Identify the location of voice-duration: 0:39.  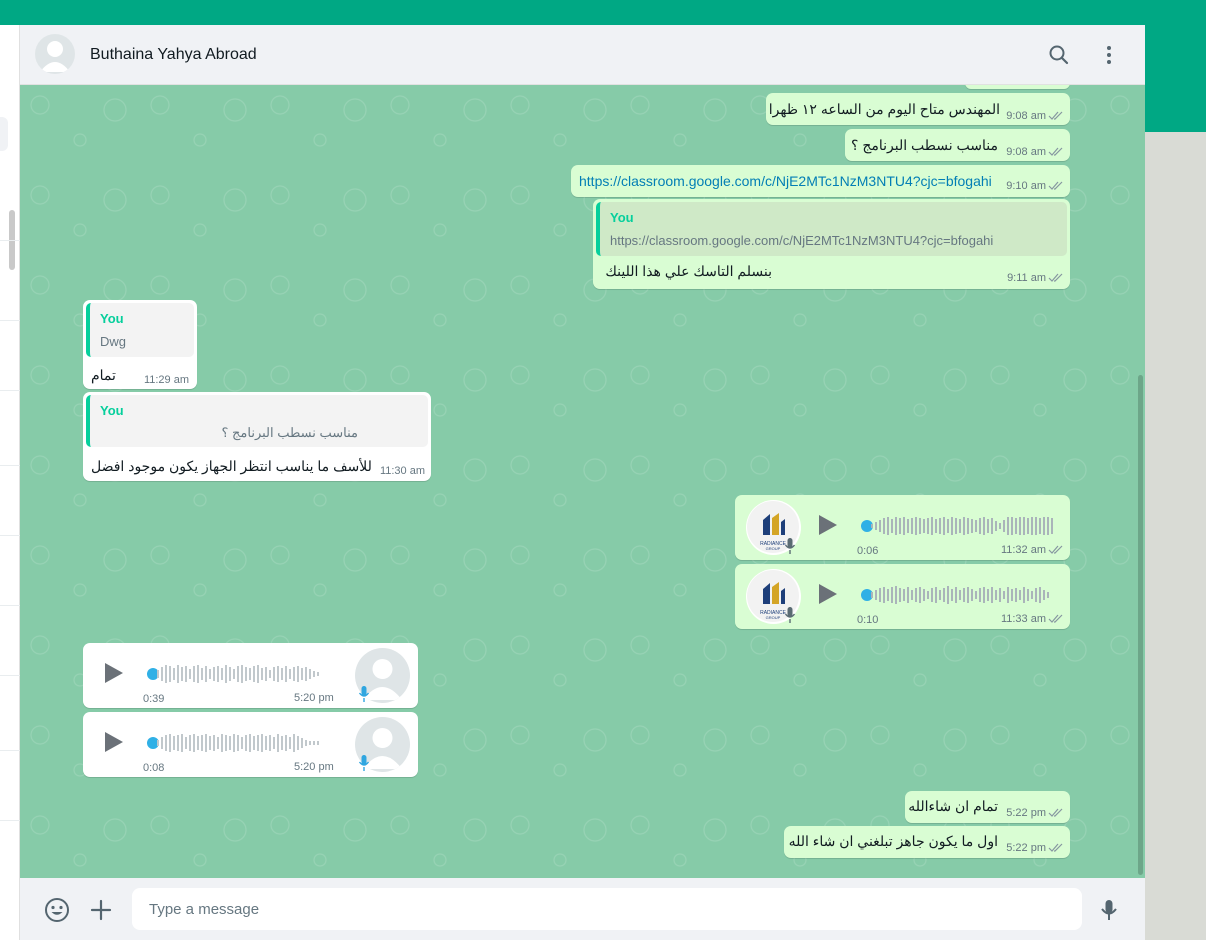
(154, 699).